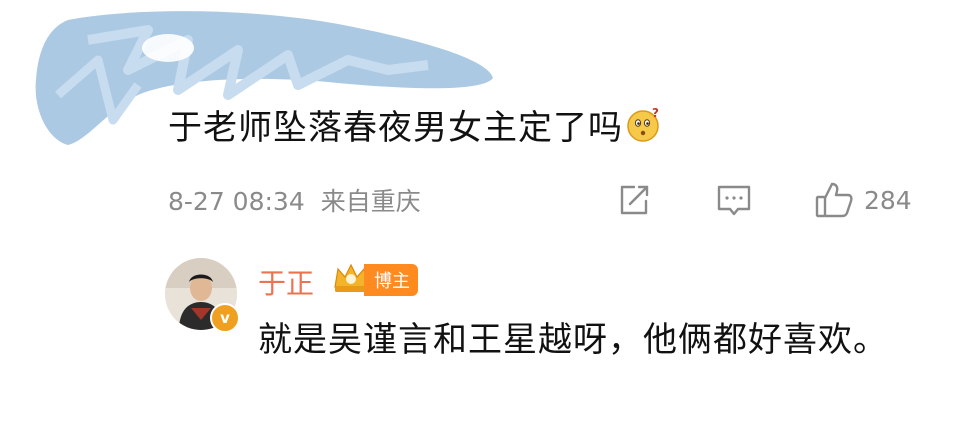 The image size is (960, 443). I want to click on reply-text: 就是吴谨言和王星越呀，他俩都好喜欢。, so click(573, 340).